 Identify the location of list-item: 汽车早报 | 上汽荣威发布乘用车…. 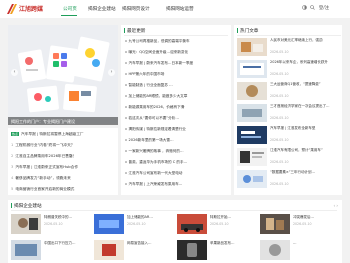
(176, 184).